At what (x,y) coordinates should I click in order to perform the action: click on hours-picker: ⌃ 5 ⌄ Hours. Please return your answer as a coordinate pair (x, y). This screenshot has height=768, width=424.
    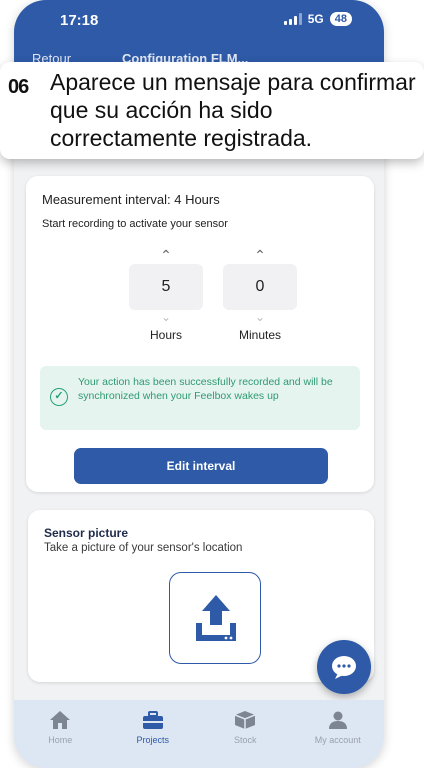
    Looking at the image, I should click on (166, 294).